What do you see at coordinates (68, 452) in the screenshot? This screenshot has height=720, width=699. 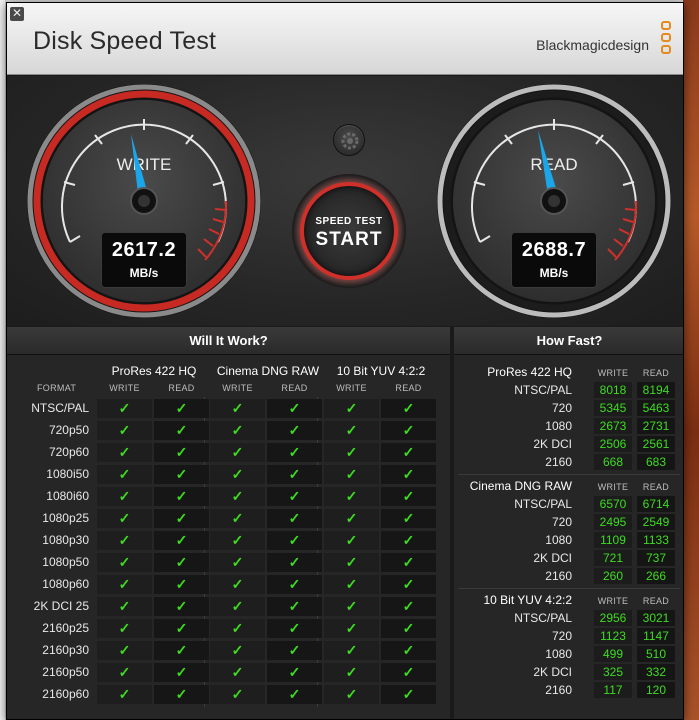 I see `format-label: 720p60` at bounding box center [68, 452].